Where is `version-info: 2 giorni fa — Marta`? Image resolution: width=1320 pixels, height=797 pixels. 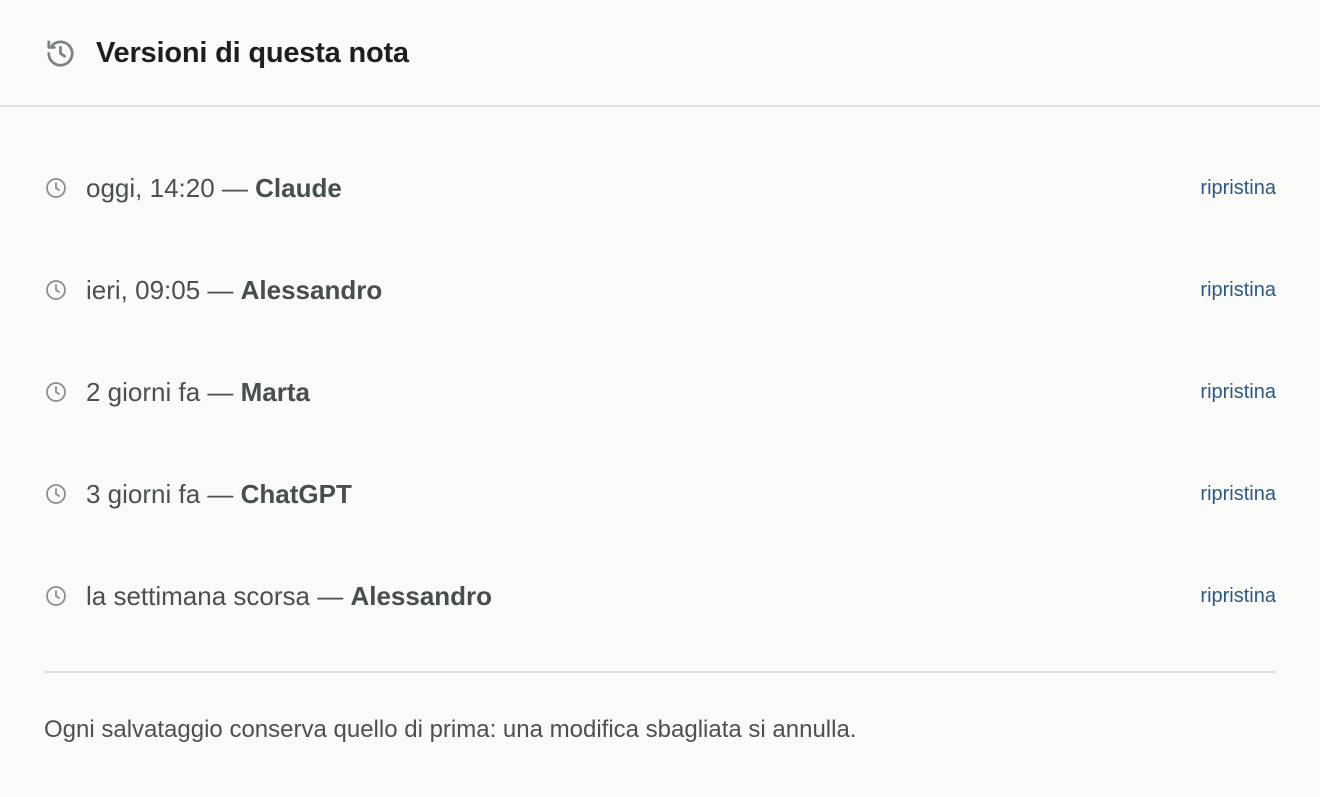 version-info: 2 giorni fa — Marta is located at coordinates (198, 392).